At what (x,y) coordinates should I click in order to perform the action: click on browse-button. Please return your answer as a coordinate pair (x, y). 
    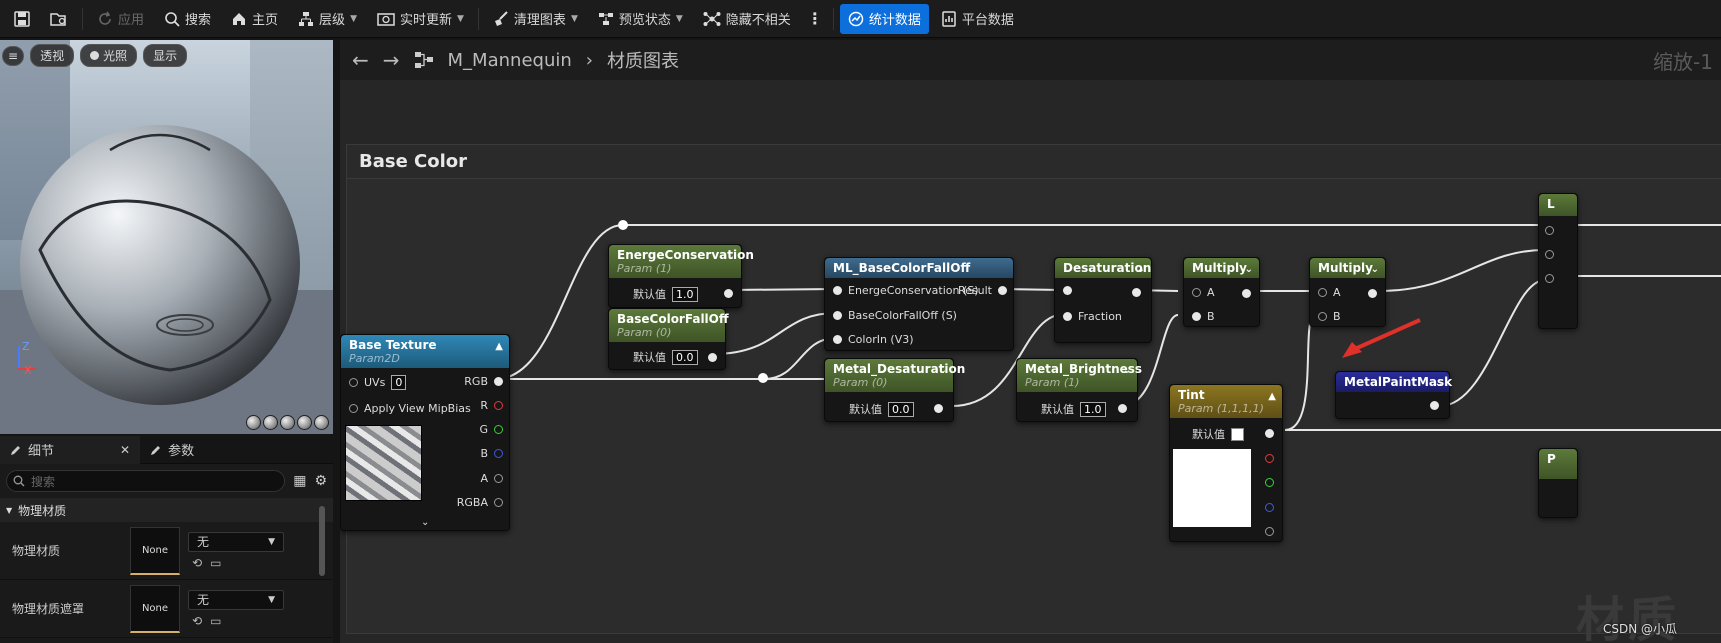
    Looking at the image, I should click on (59, 19).